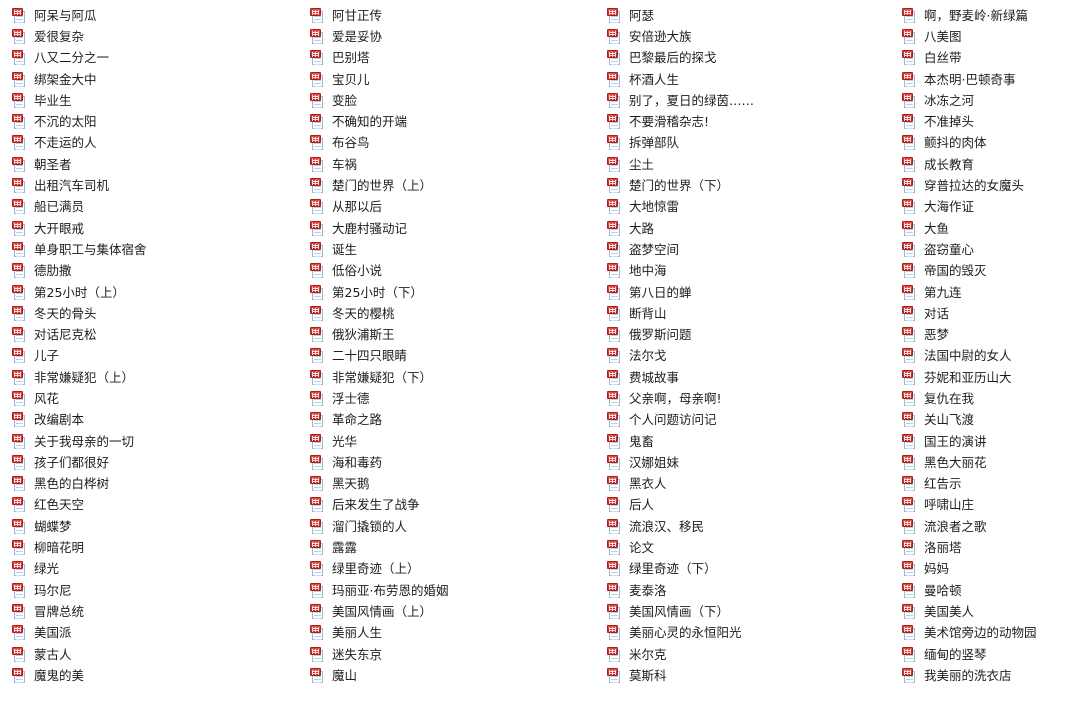 This screenshot has height=711, width=1080. Describe the element at coordinates (452, 58) in the screenshot. I see `file-list-item: 巴别塔` at that location.